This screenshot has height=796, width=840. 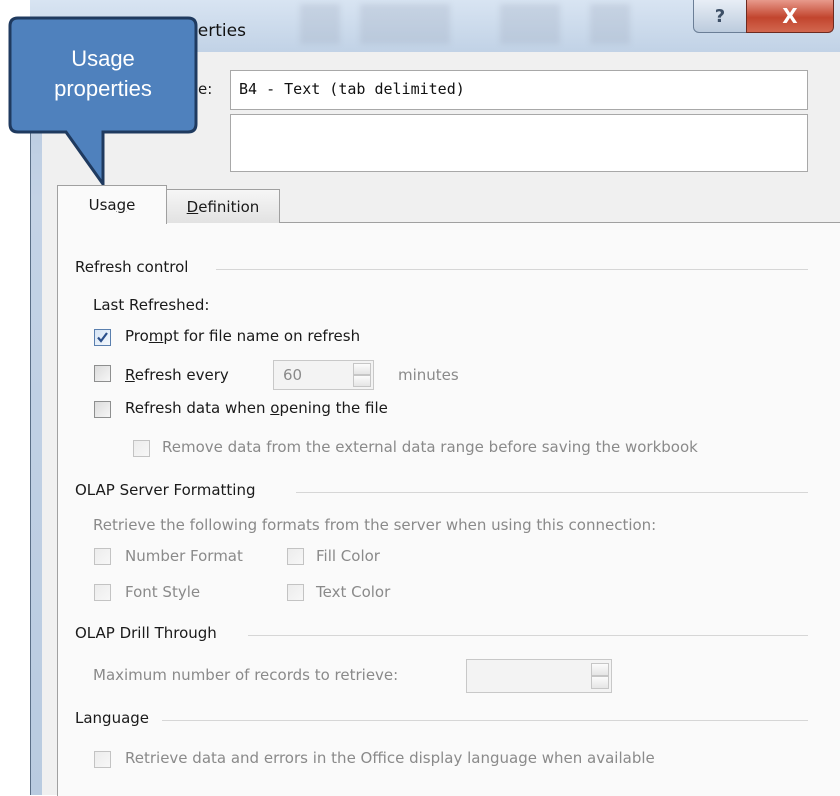 I want to click on minutes-label: minutes, so click(x=428, y=375).